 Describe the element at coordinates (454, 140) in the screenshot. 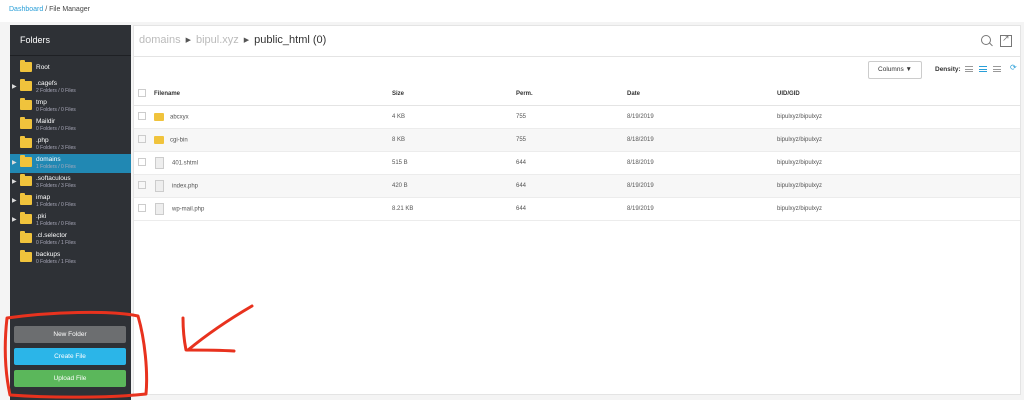

I see `cell-size: 8 KB` at that location.